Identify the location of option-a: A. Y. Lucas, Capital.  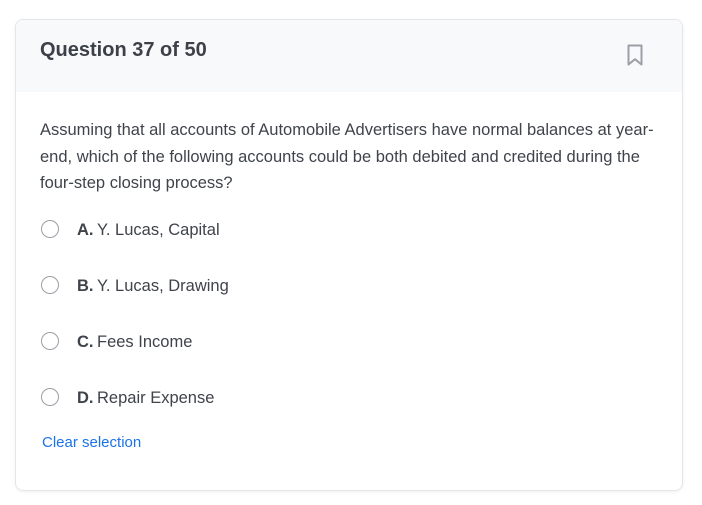
(350, 244).